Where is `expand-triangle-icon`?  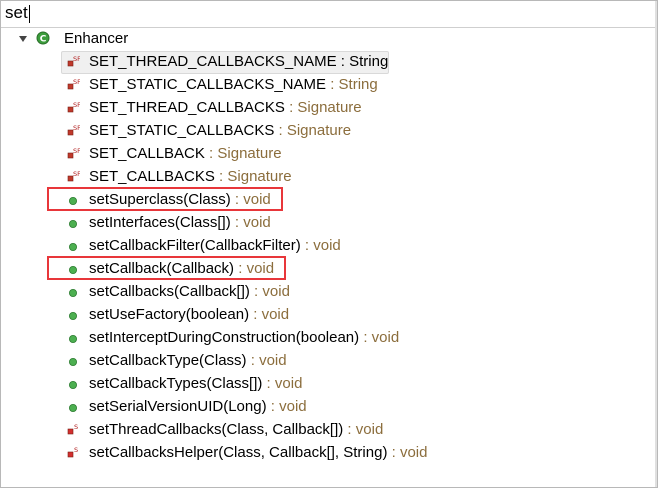 expand-triangle-icon is located at coordinates (23, 39).